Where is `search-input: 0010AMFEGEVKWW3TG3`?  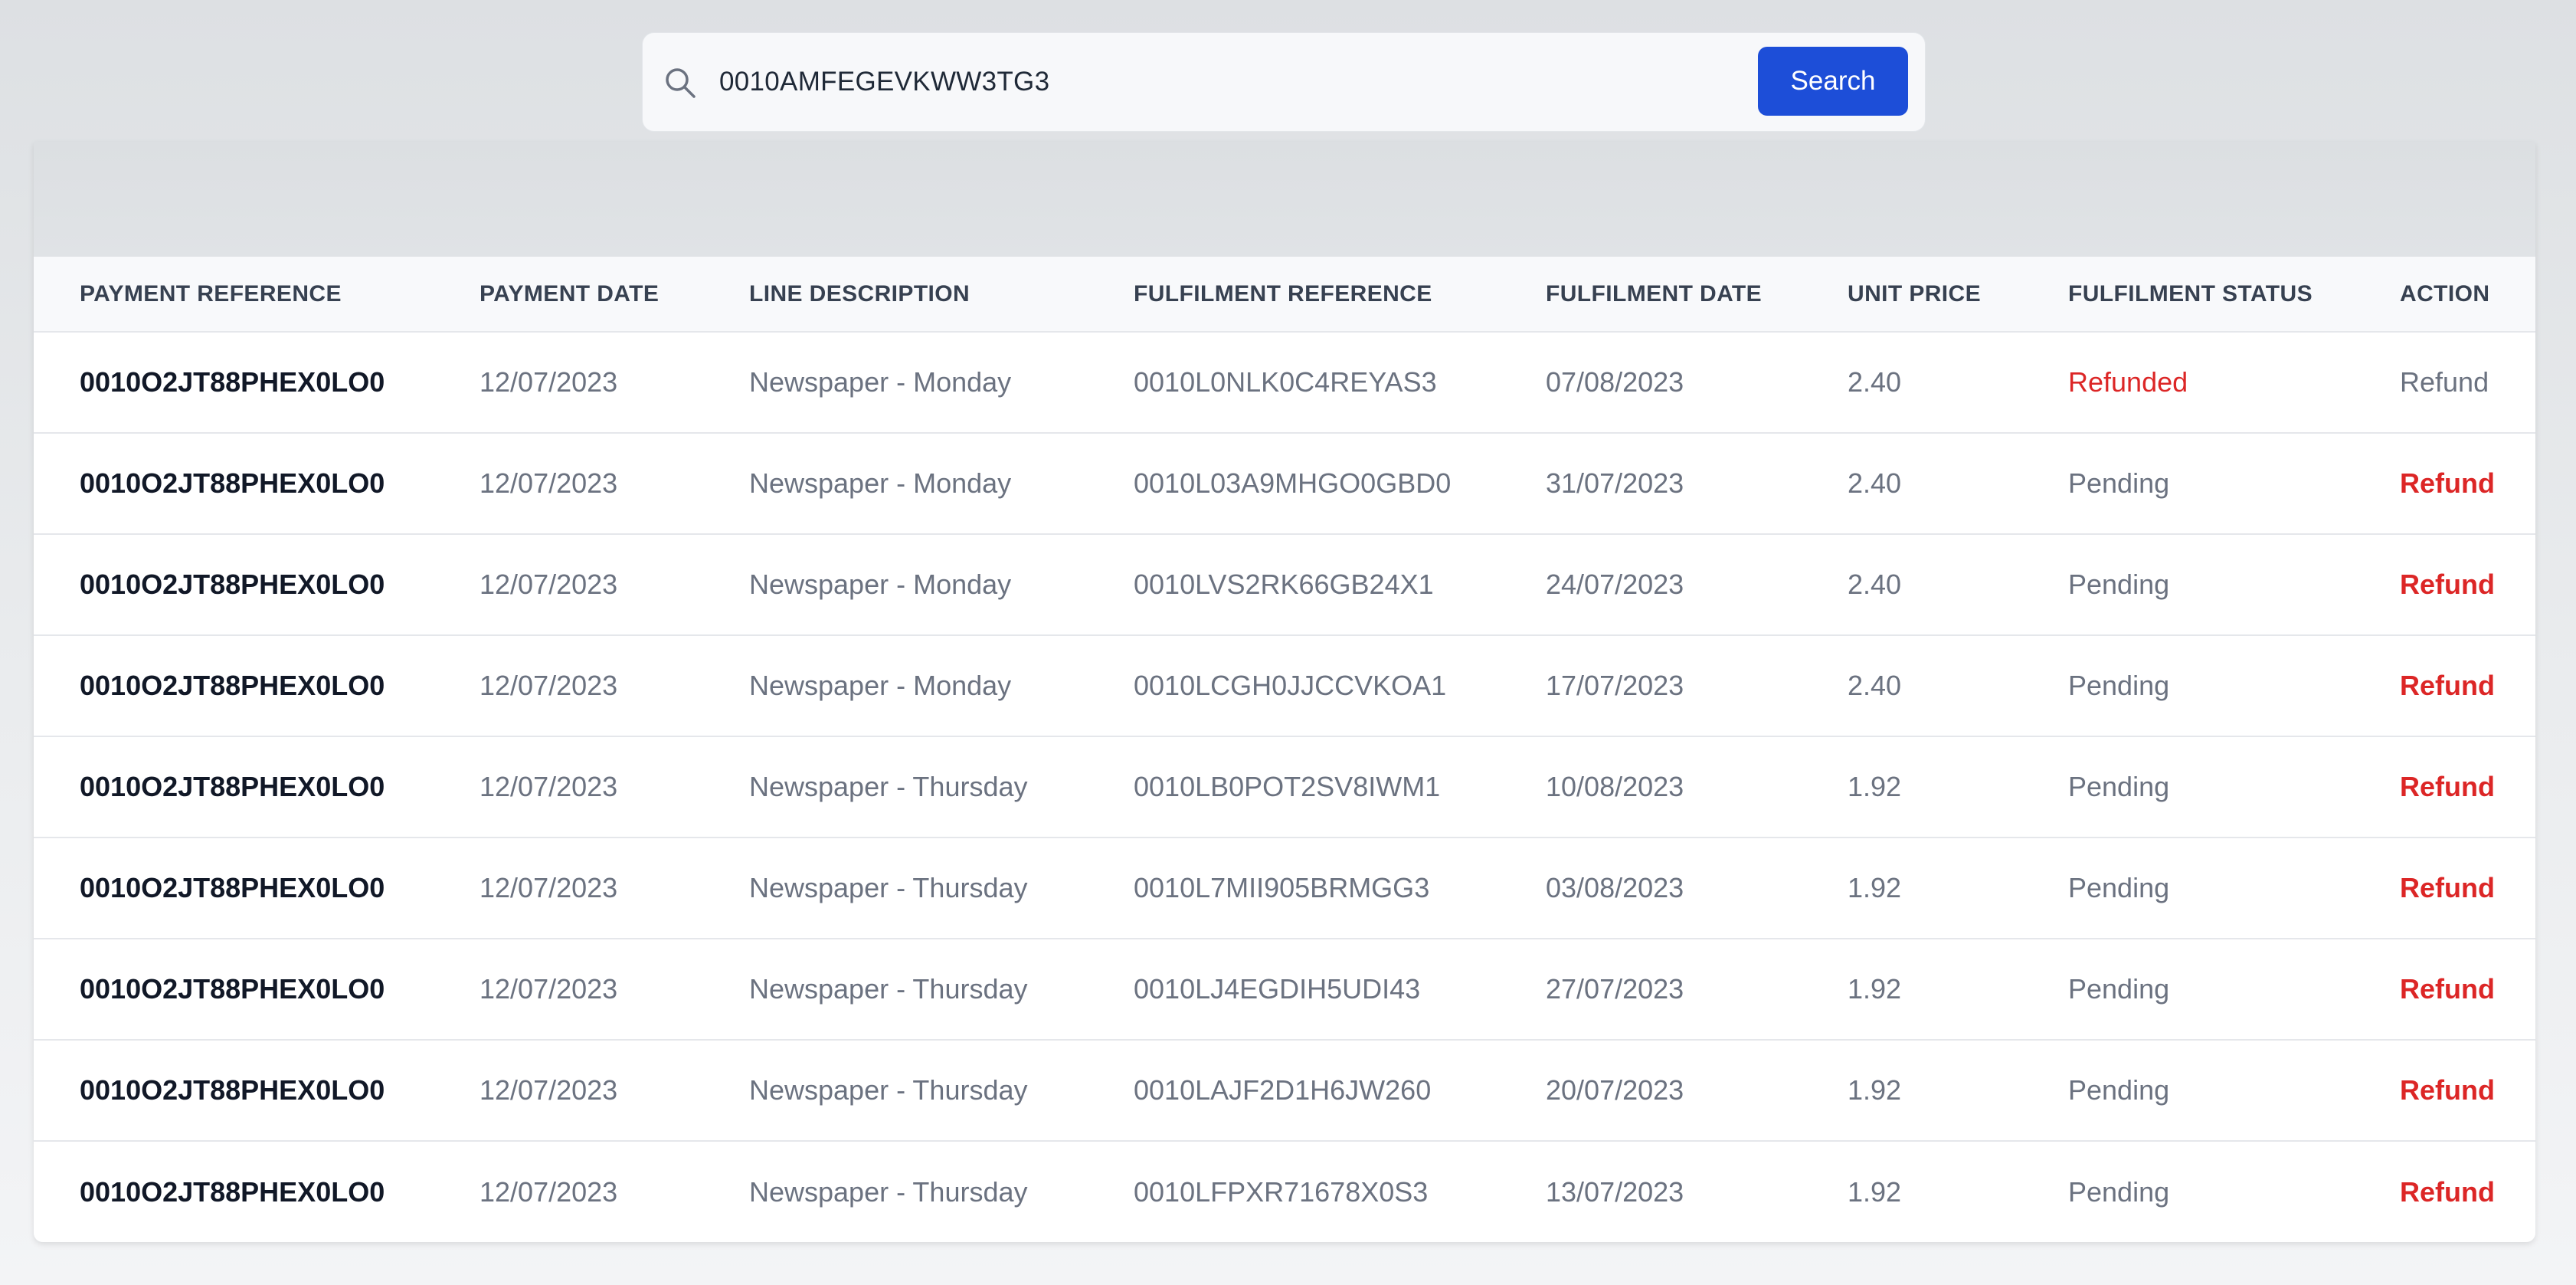 search-input: 0010AMFEGEVKWW3TG3 is located at coordinates (884, 82).